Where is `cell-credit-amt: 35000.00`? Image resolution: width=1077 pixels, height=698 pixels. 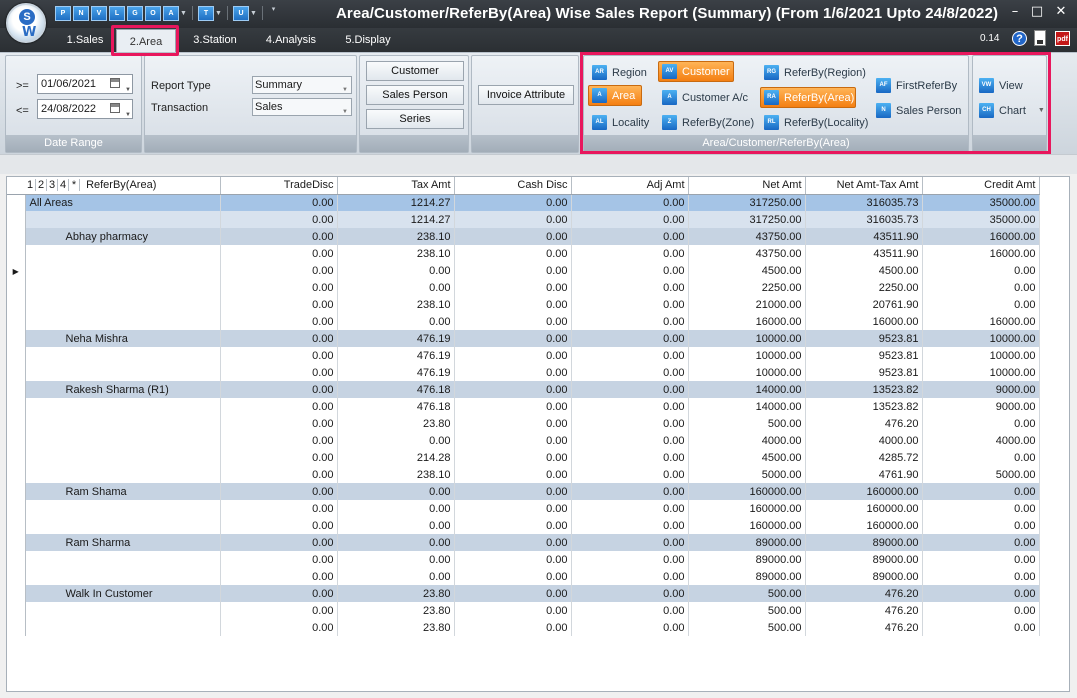
cell-credit-amt: 35000.00 is located at coordinates (981, 219).